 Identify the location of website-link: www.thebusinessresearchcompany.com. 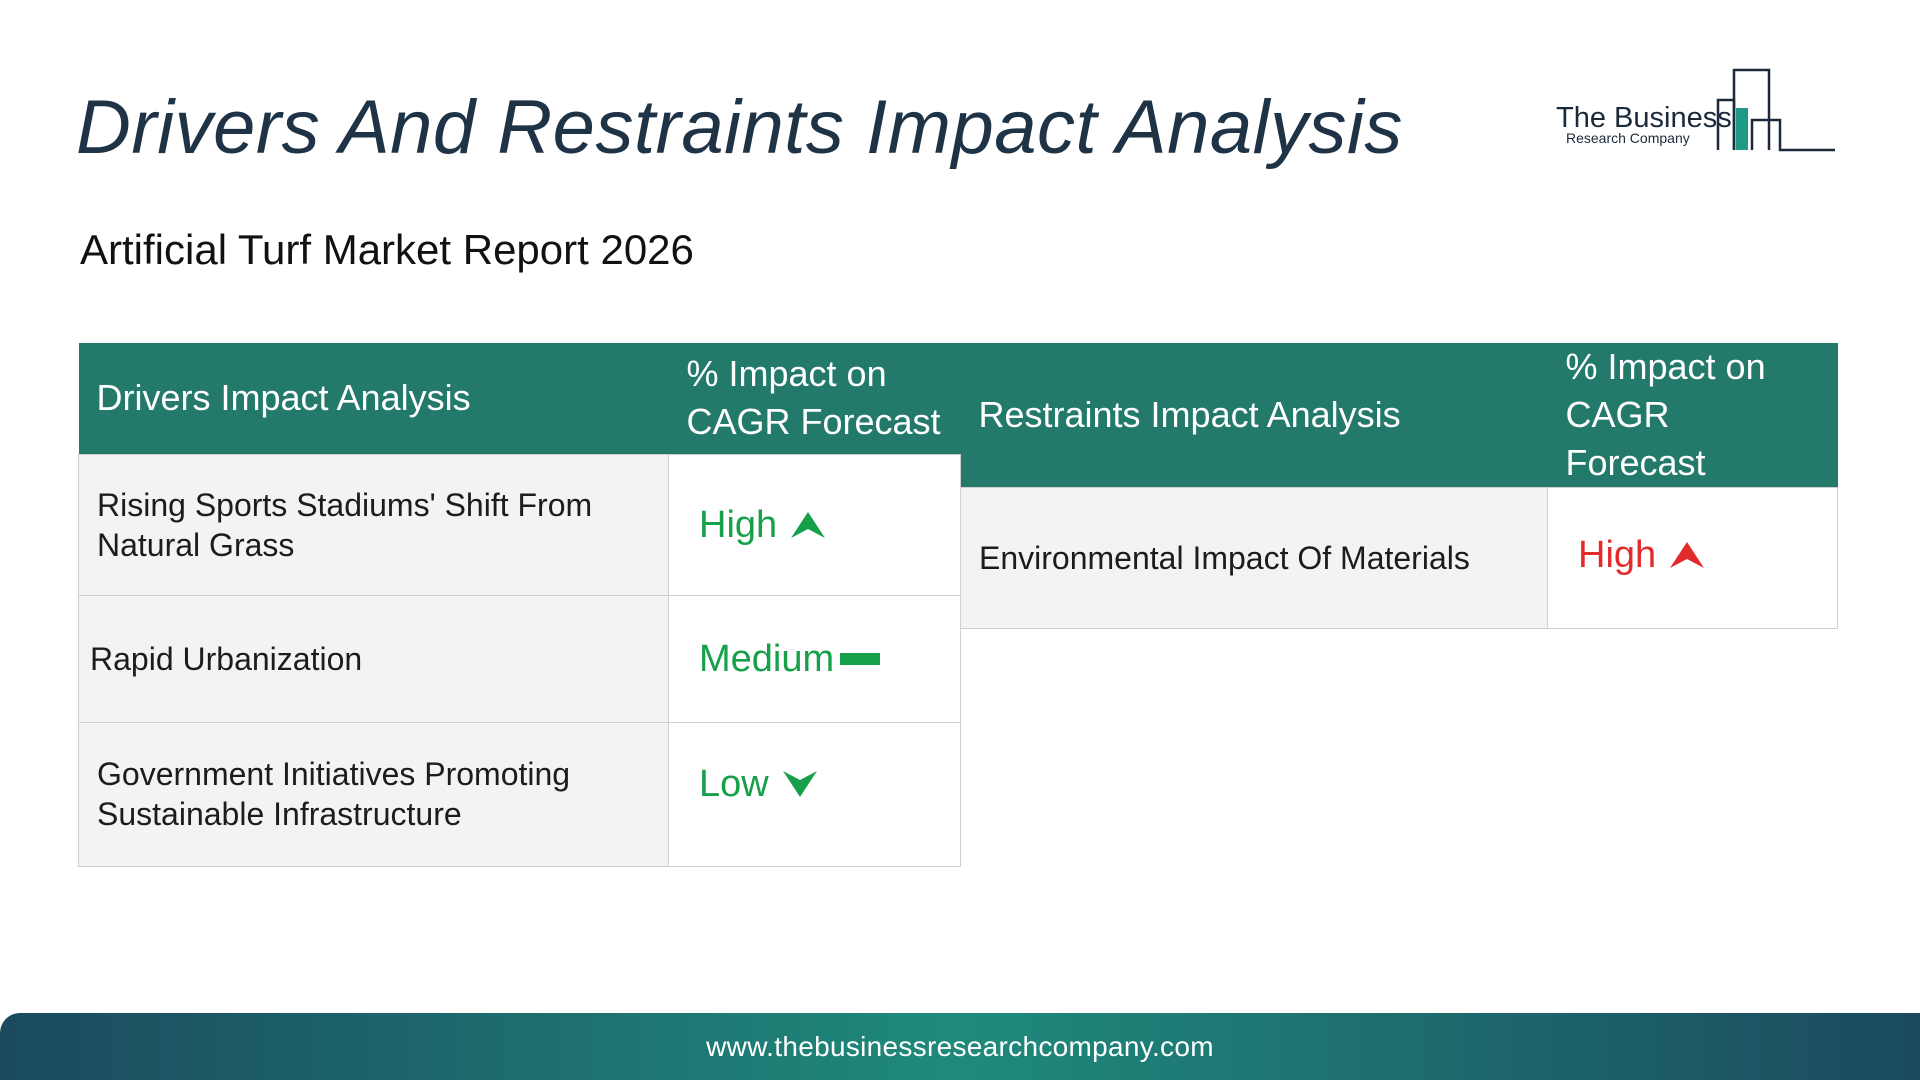
(960, 1047).